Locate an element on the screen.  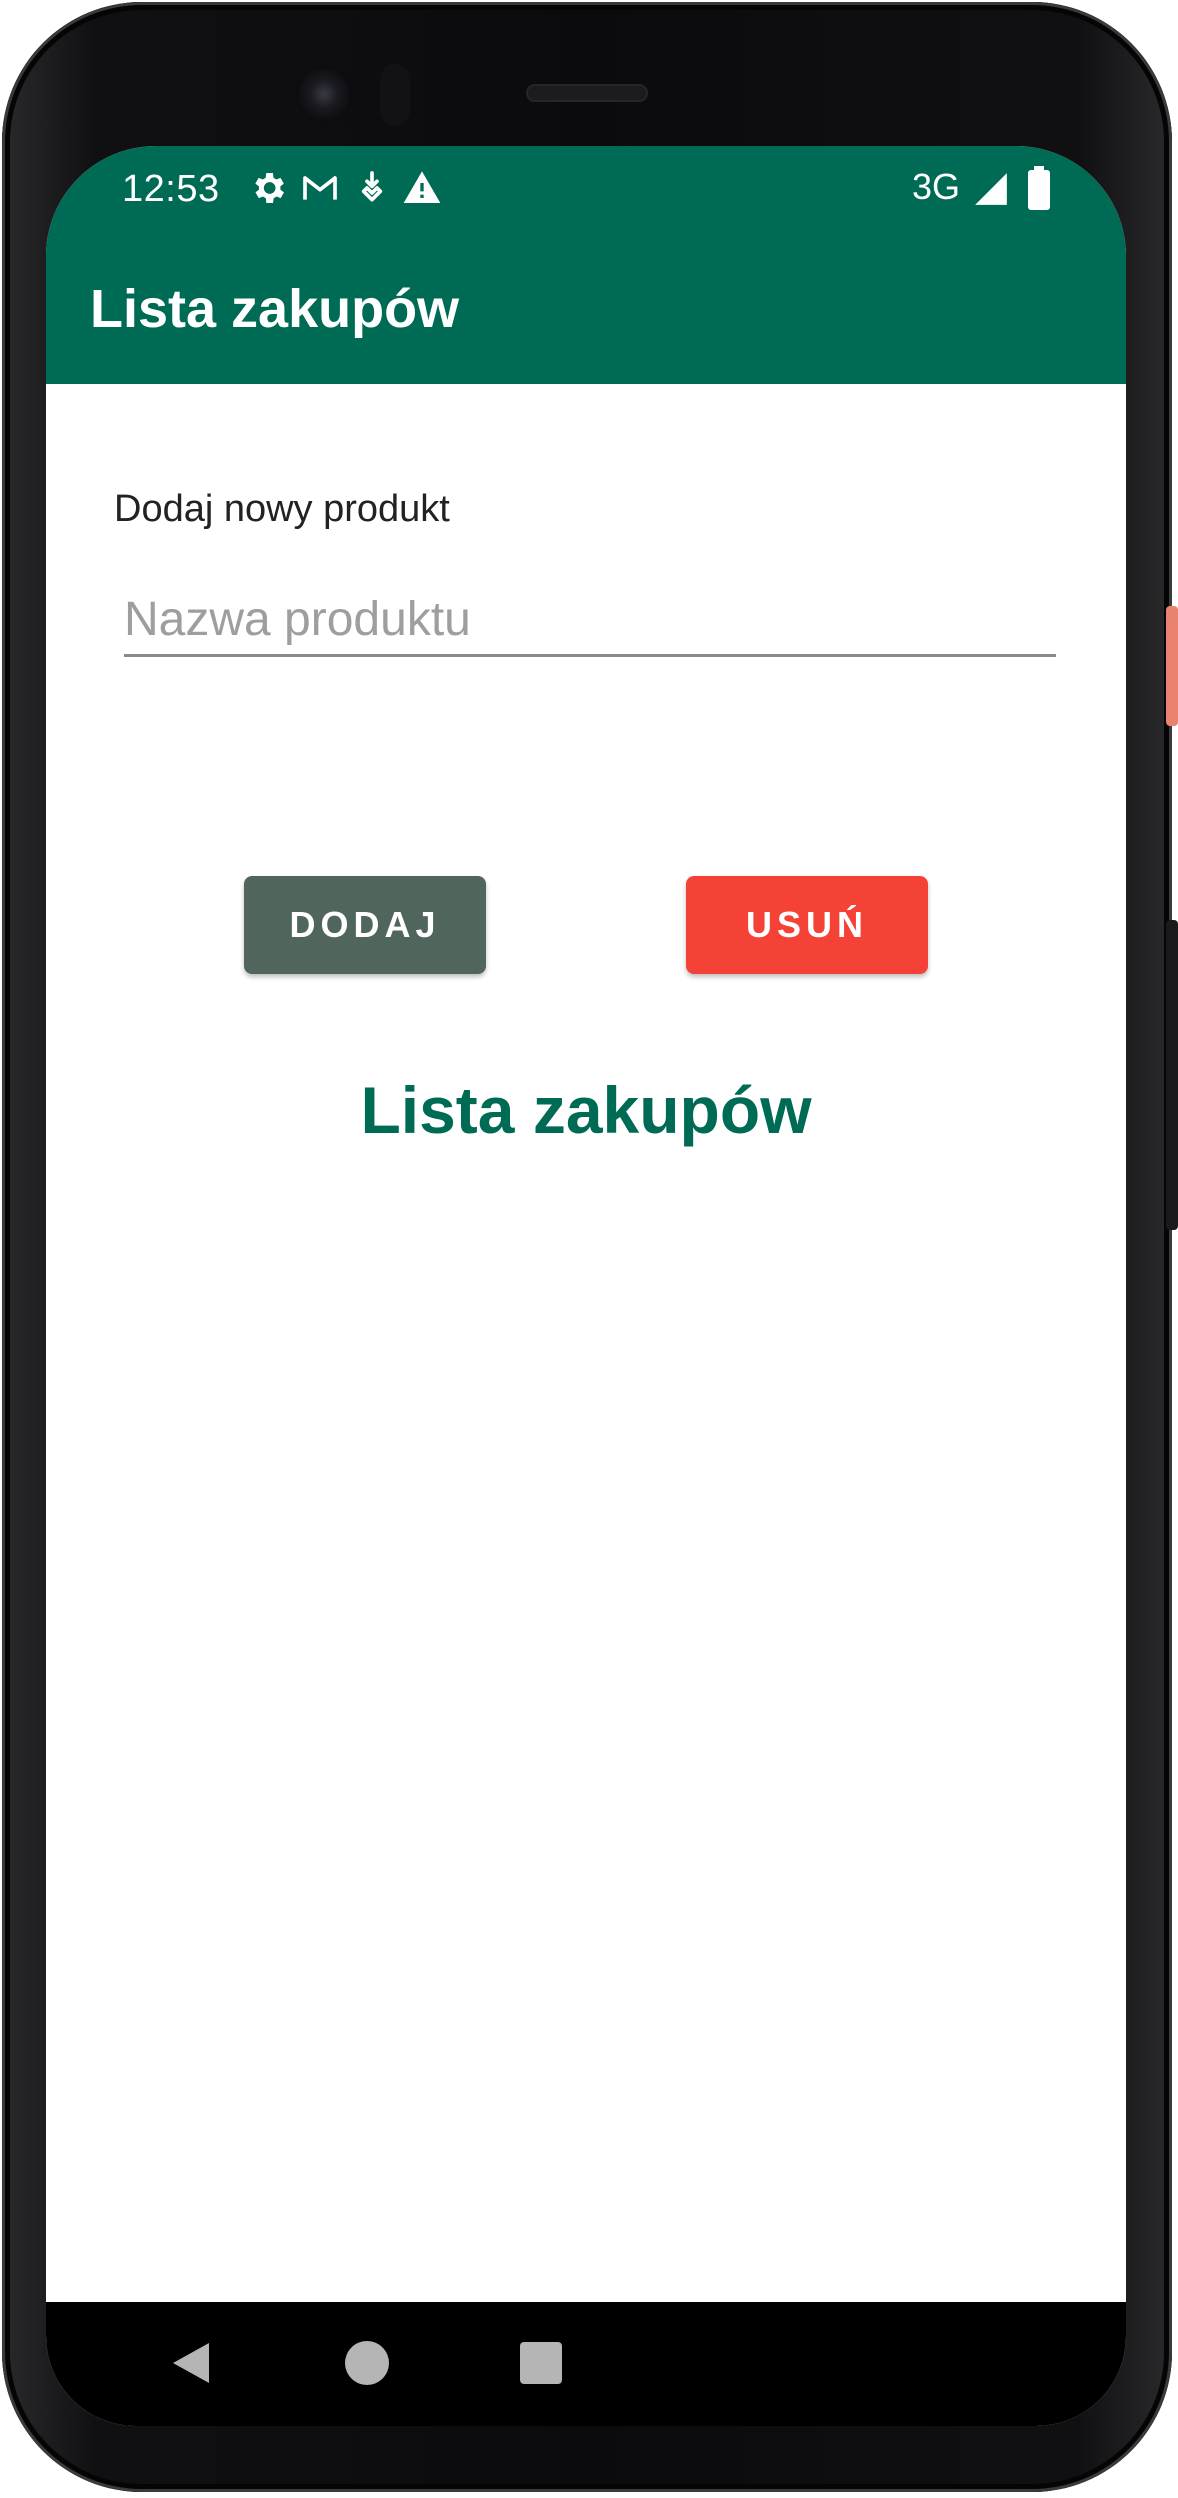
home-icon is located at coordinates (367, 2365).